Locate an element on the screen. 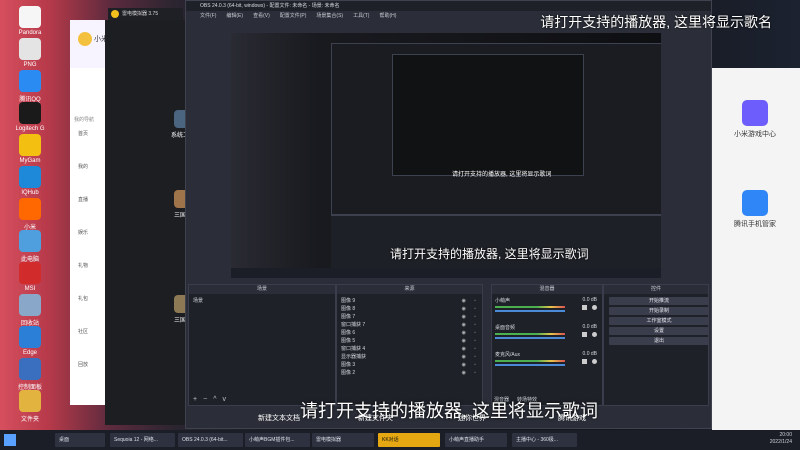  source-item: 图像 6 ◉ ▫ is located at coordinates (408, 333).